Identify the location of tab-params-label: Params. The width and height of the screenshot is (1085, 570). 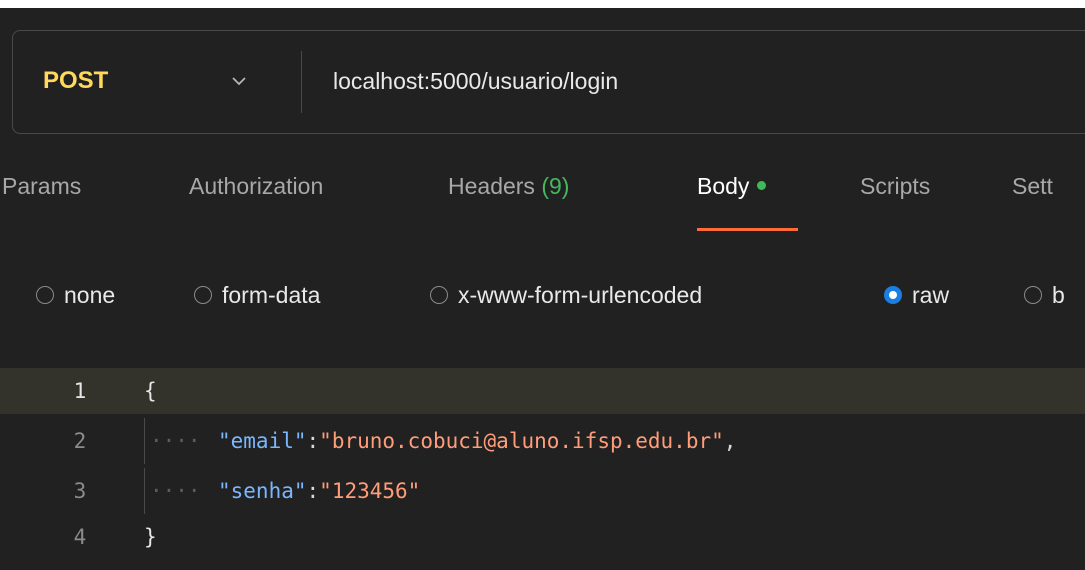
(42, 186).